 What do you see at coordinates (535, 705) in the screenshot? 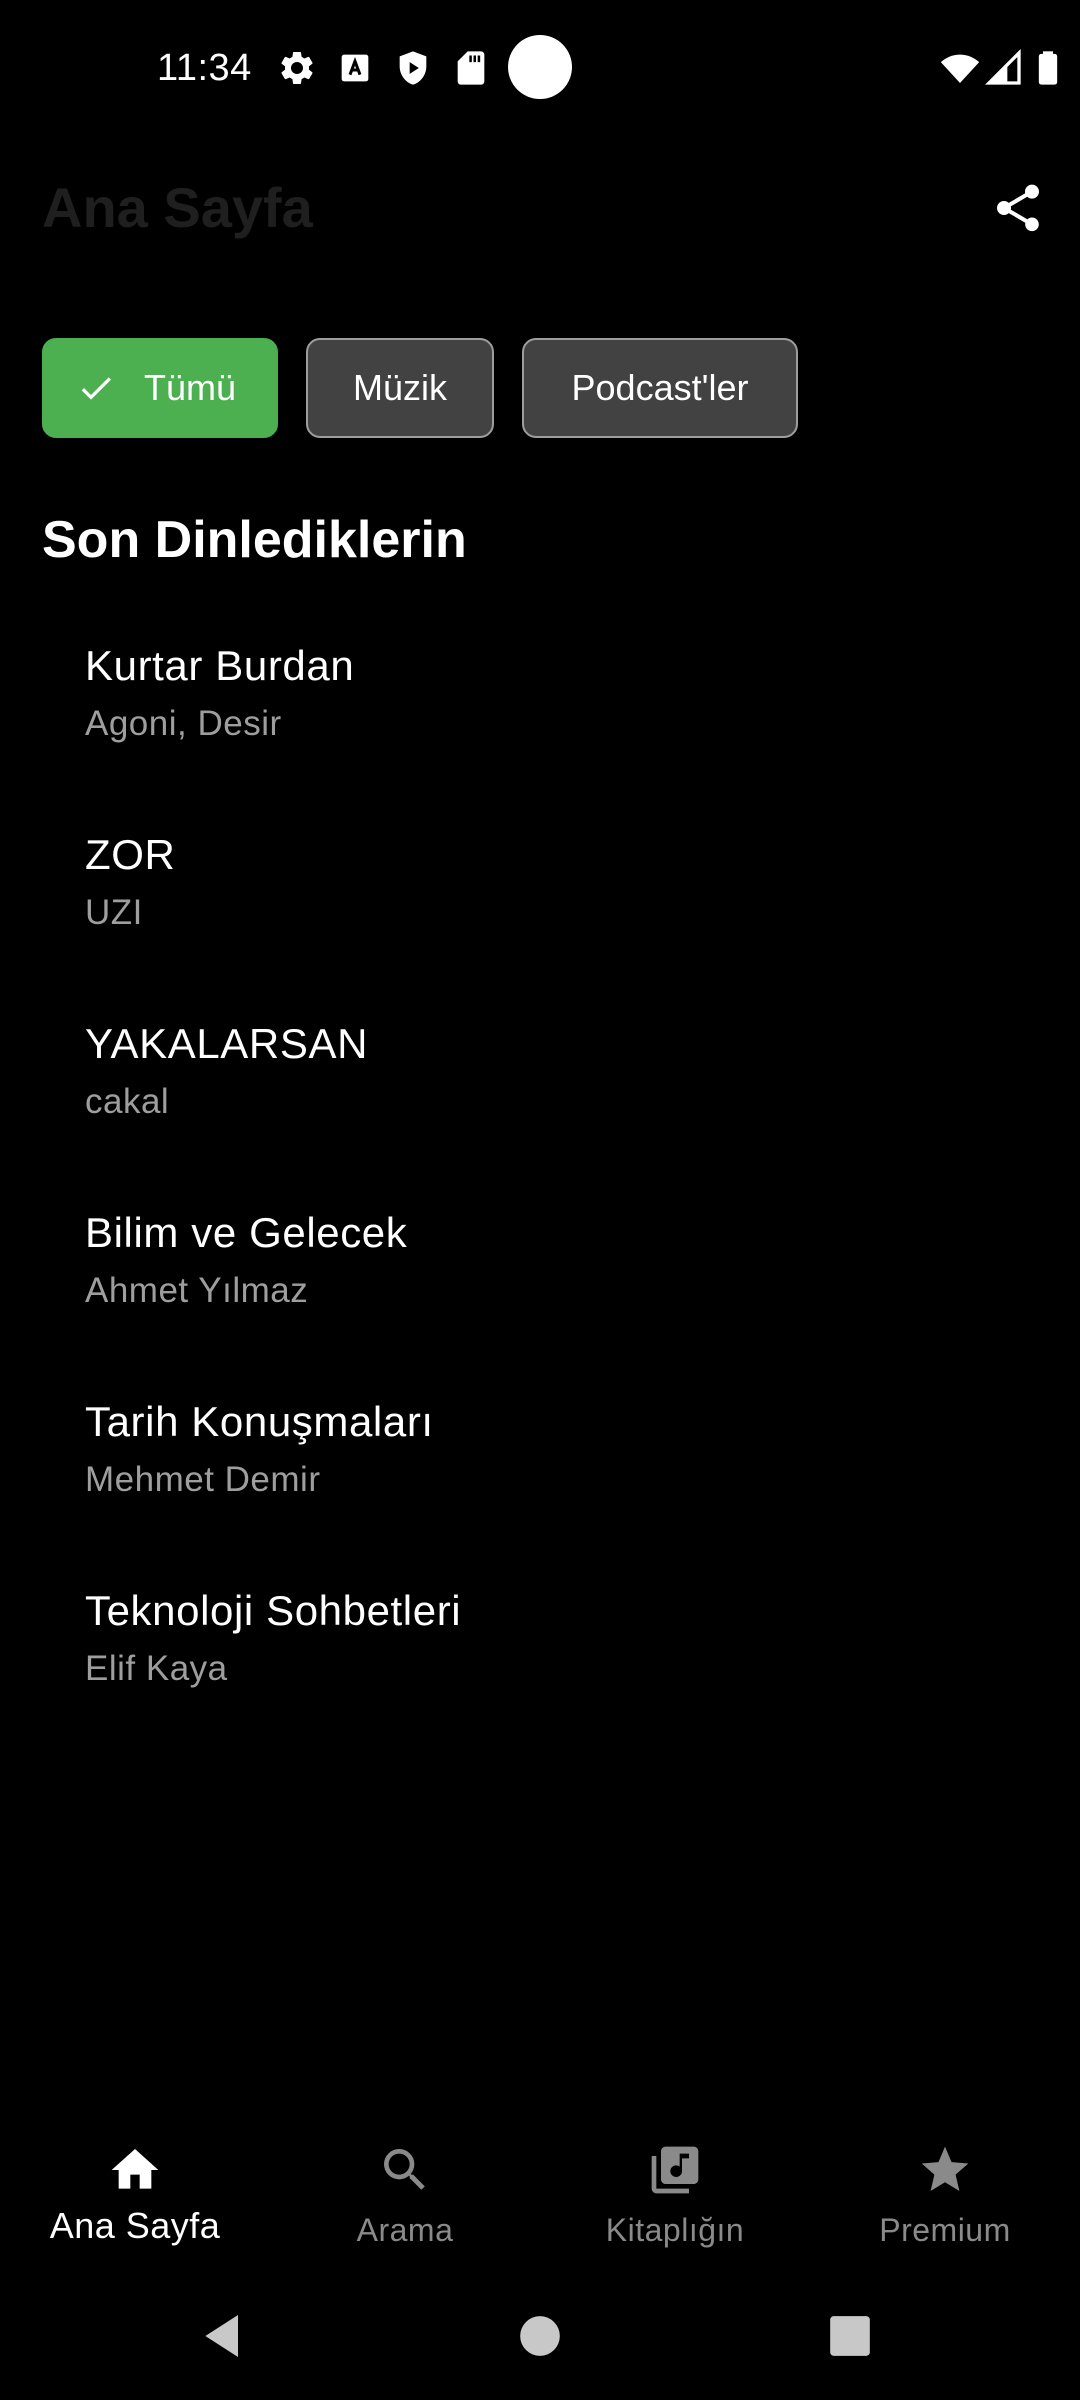
I see `list-item: Kurtar Burdan Agoni, Desir` at bounding box center [535, 705].